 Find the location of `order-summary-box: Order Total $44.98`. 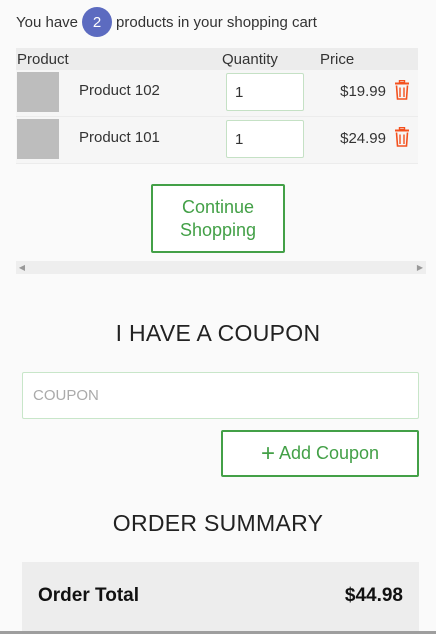

order-summary-box: Order Total $44.98 is located at coordinates (220, 598).